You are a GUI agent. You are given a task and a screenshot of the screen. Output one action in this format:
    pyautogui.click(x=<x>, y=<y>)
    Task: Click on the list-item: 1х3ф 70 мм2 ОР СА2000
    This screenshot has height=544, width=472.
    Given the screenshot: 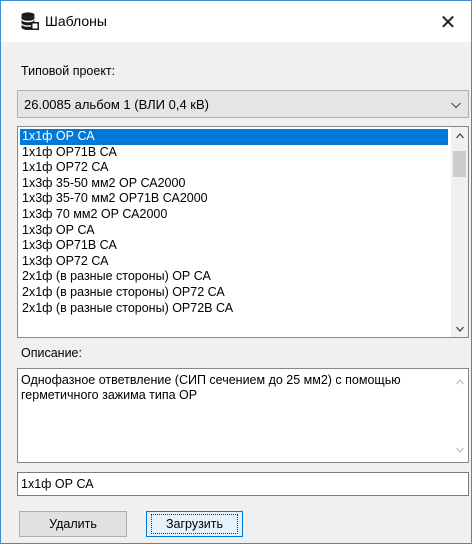 What is the action you would take?
    pyautogui.click(x=234, y=215)
    